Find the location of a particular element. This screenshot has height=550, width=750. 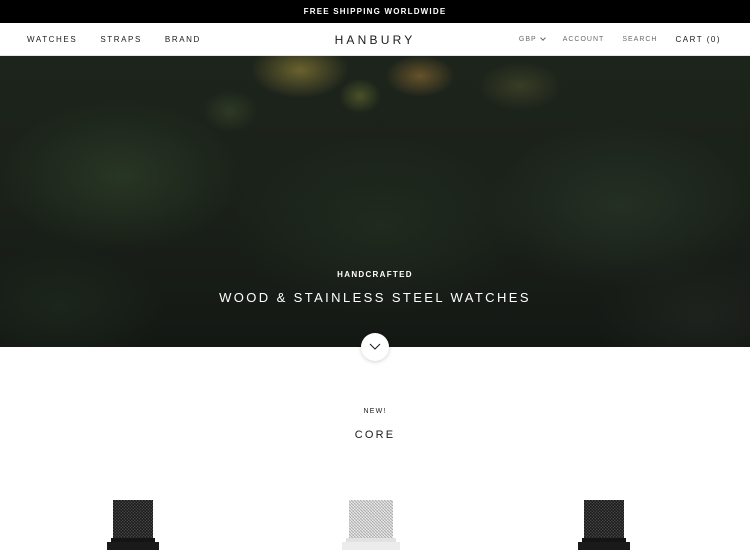

collection-tag: NEW! is located at coordinates (375, 411).